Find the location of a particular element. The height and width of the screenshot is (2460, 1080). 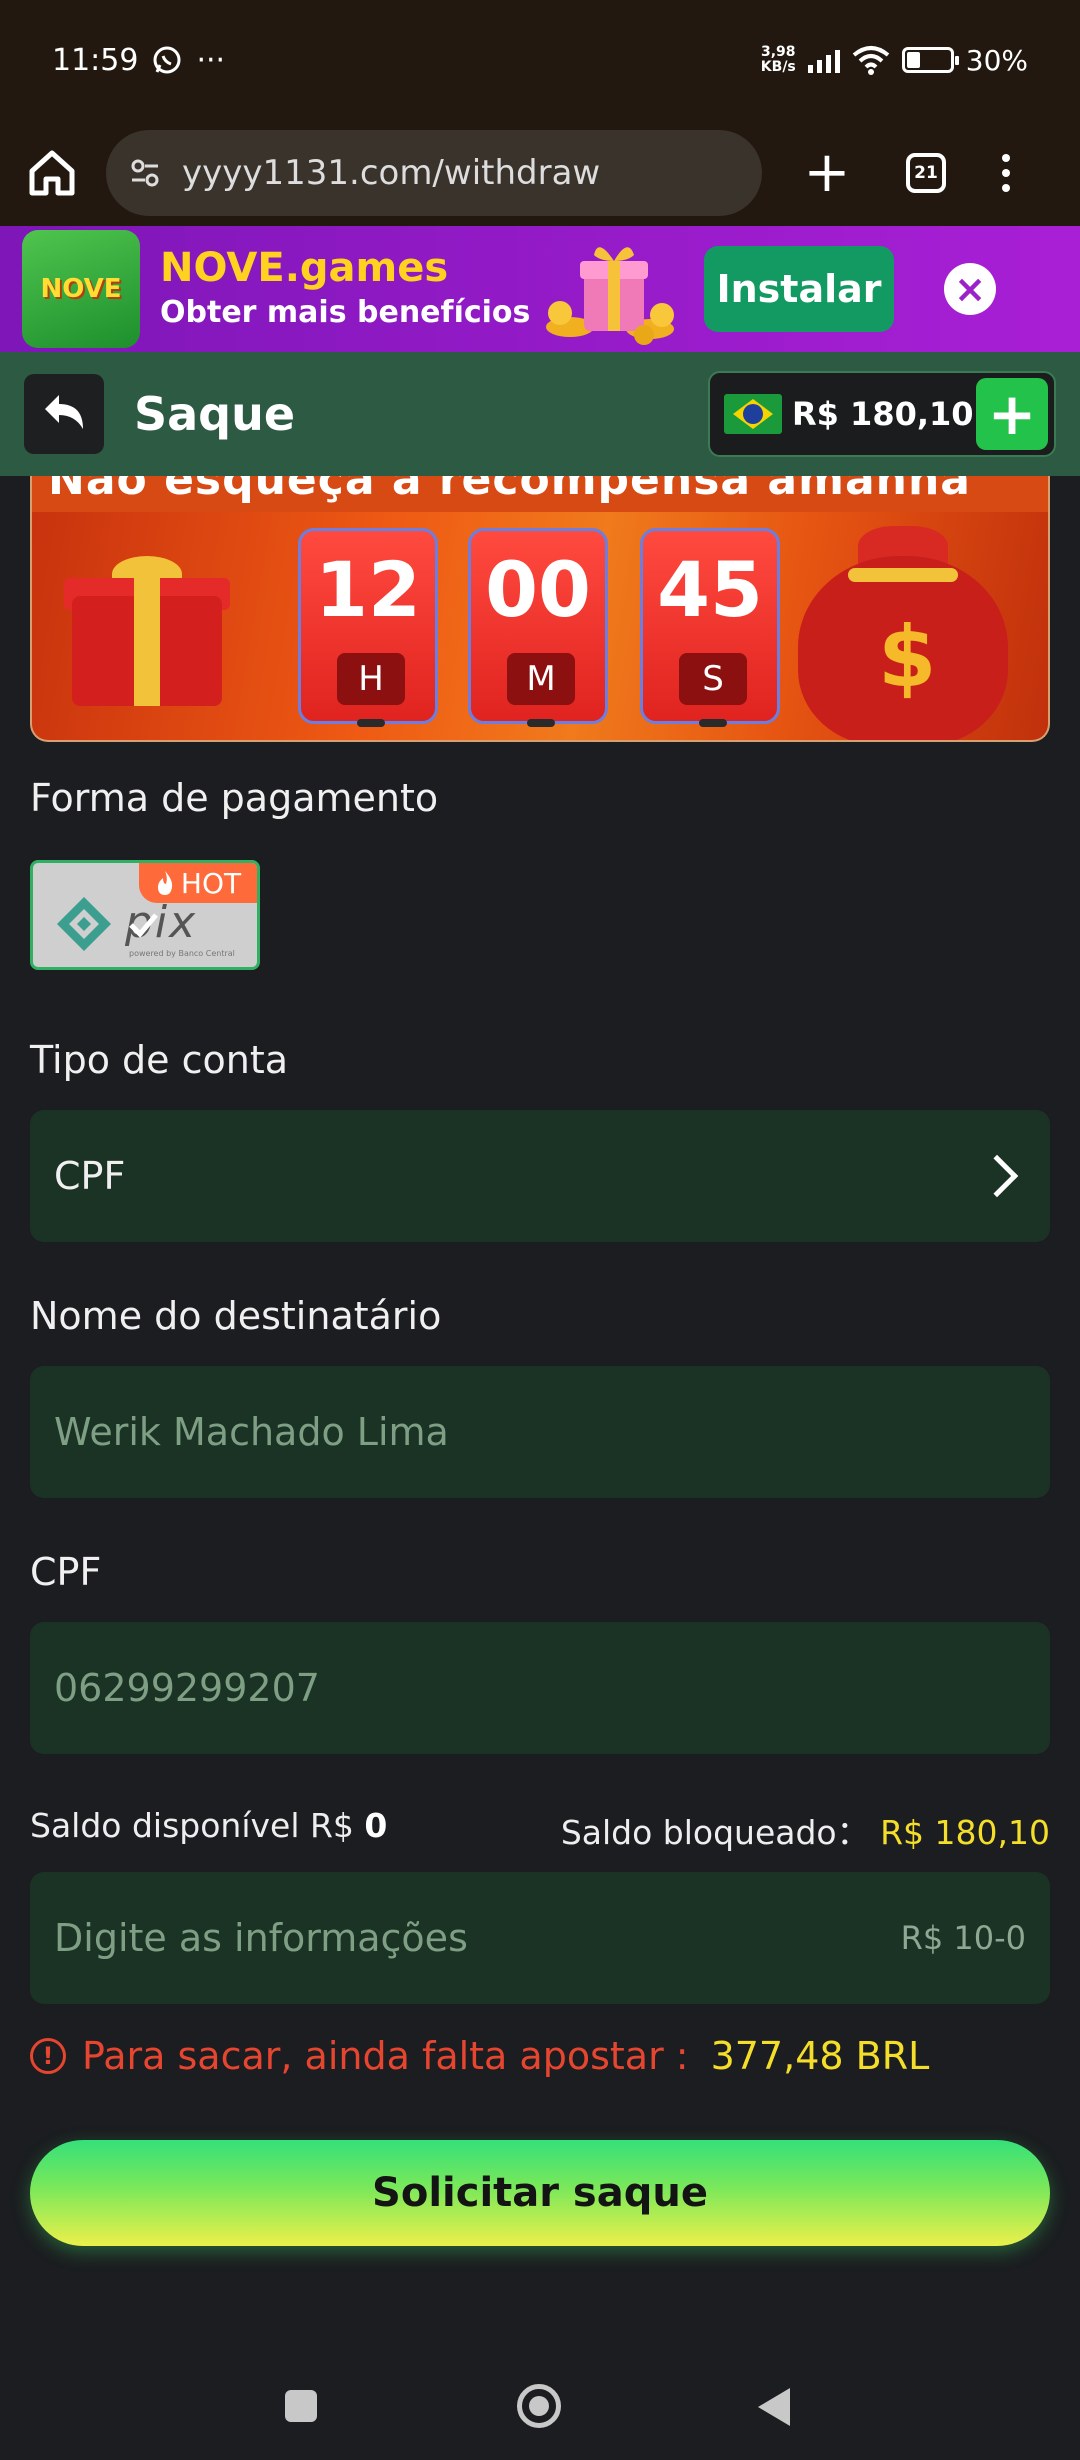

cpf-label: CPF is located at coordinates (66, 1572).